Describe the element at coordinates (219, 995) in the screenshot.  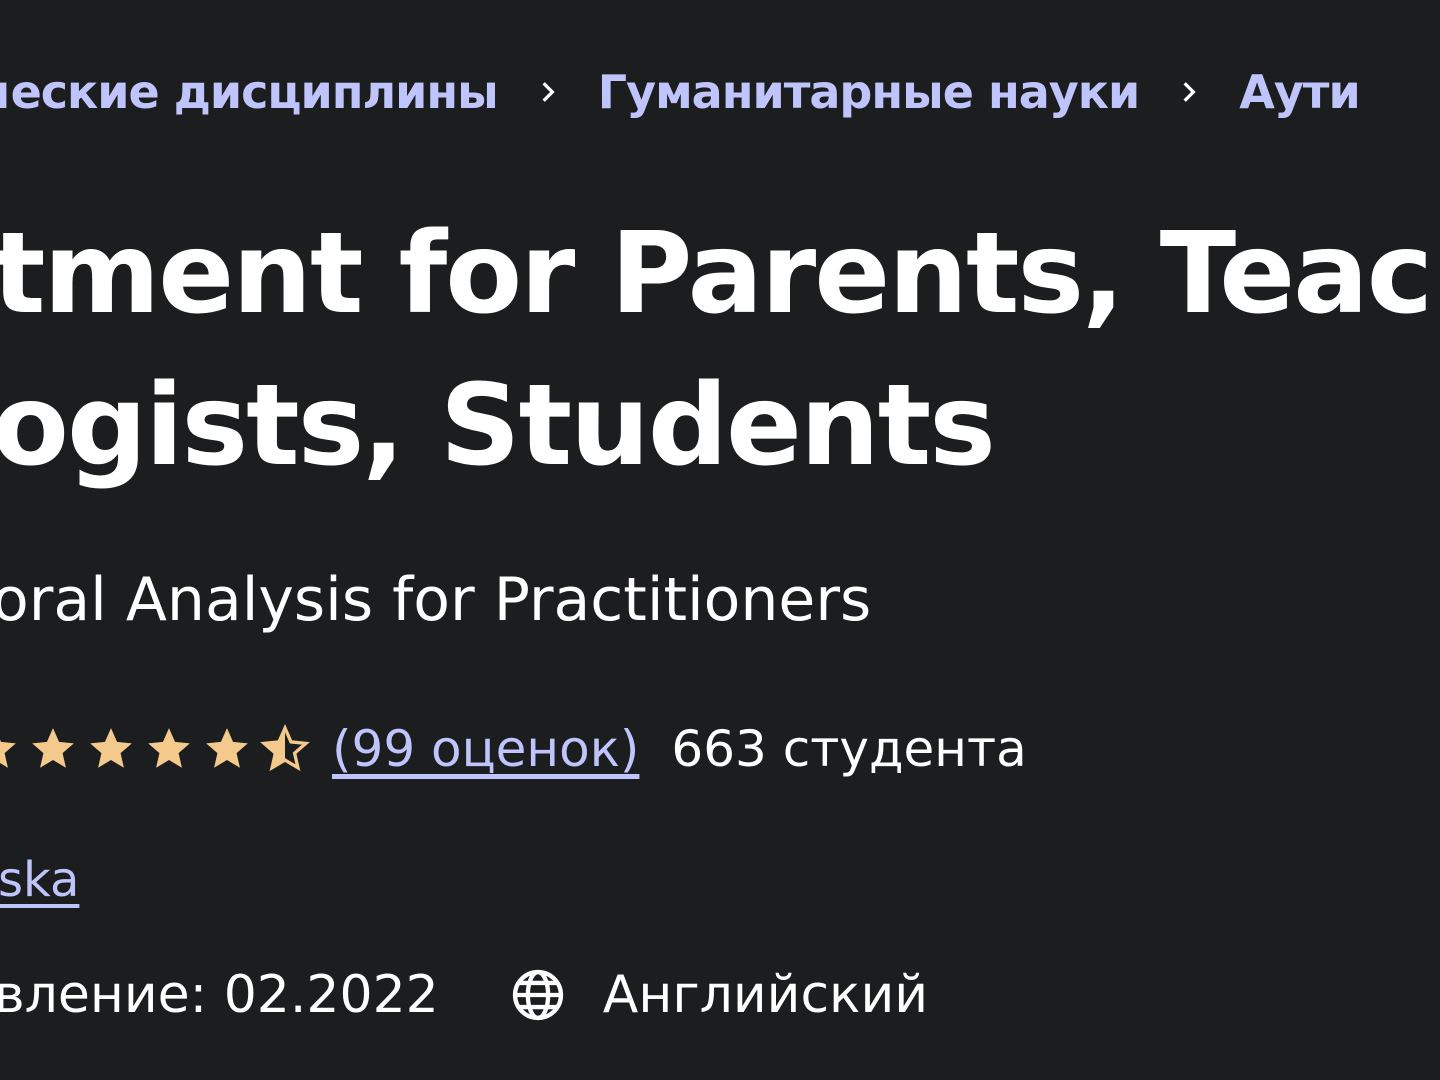
I see `last-updated: вление: 02.2022` at that location.